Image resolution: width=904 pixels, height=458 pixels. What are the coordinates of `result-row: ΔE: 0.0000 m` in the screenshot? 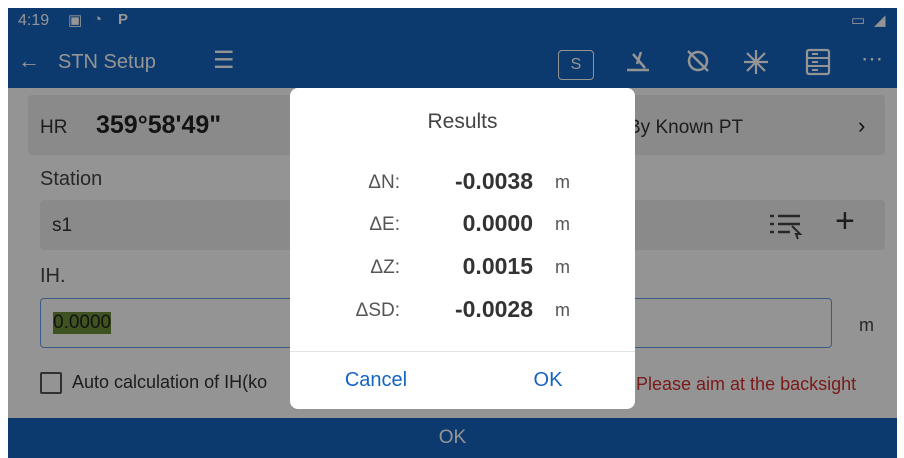 It's located at (462, 225).